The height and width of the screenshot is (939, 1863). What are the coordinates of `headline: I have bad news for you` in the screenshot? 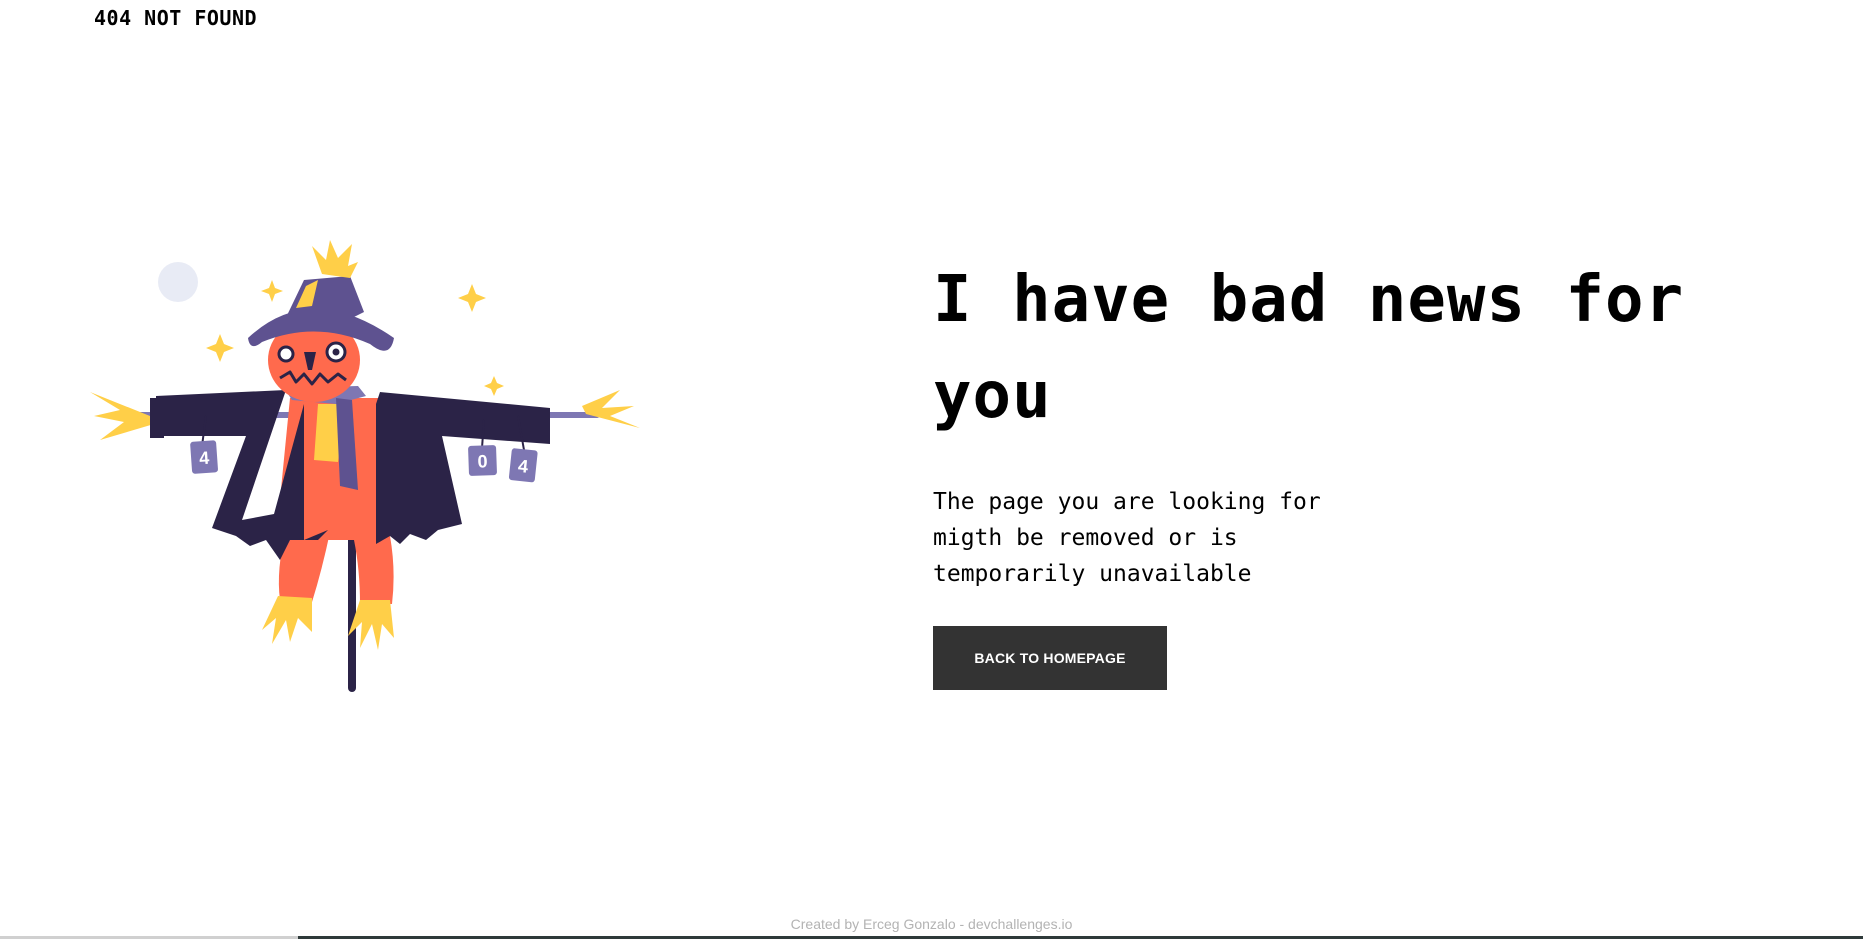 It's located at (1309, 348).